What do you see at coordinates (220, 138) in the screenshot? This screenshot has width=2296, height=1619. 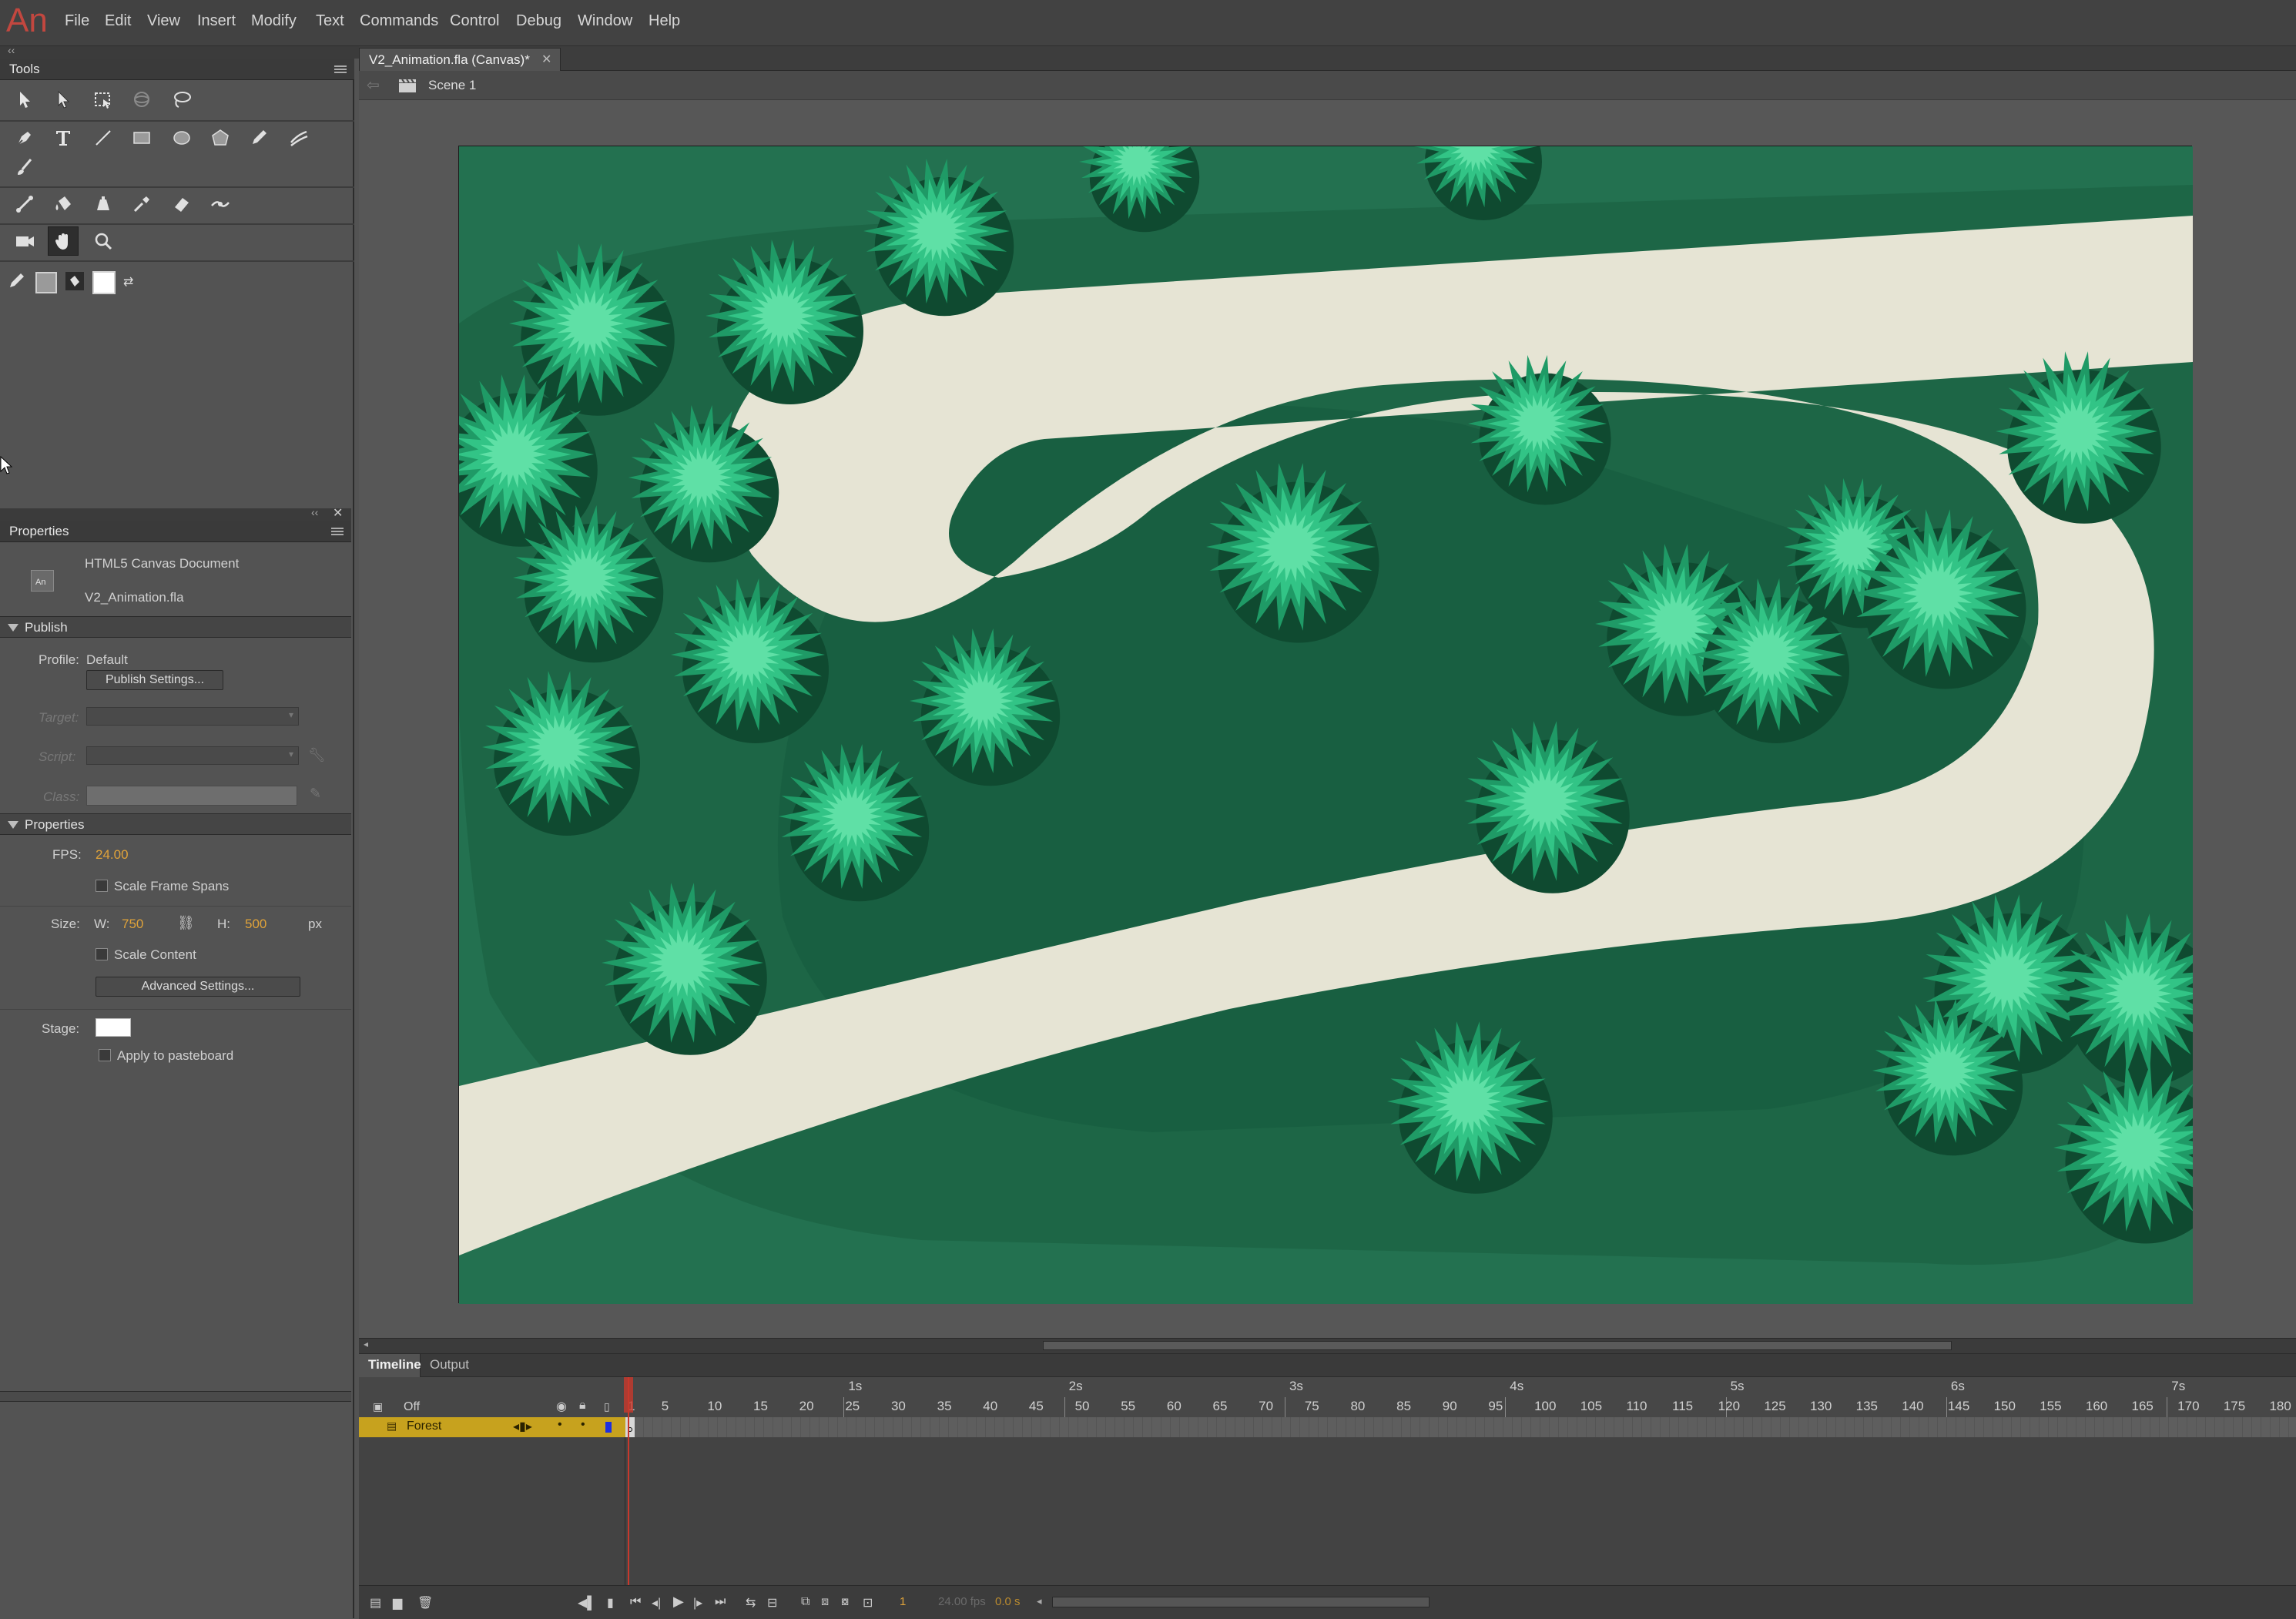 I see `polystar-tool-icon` at bounding box center [220, 138].